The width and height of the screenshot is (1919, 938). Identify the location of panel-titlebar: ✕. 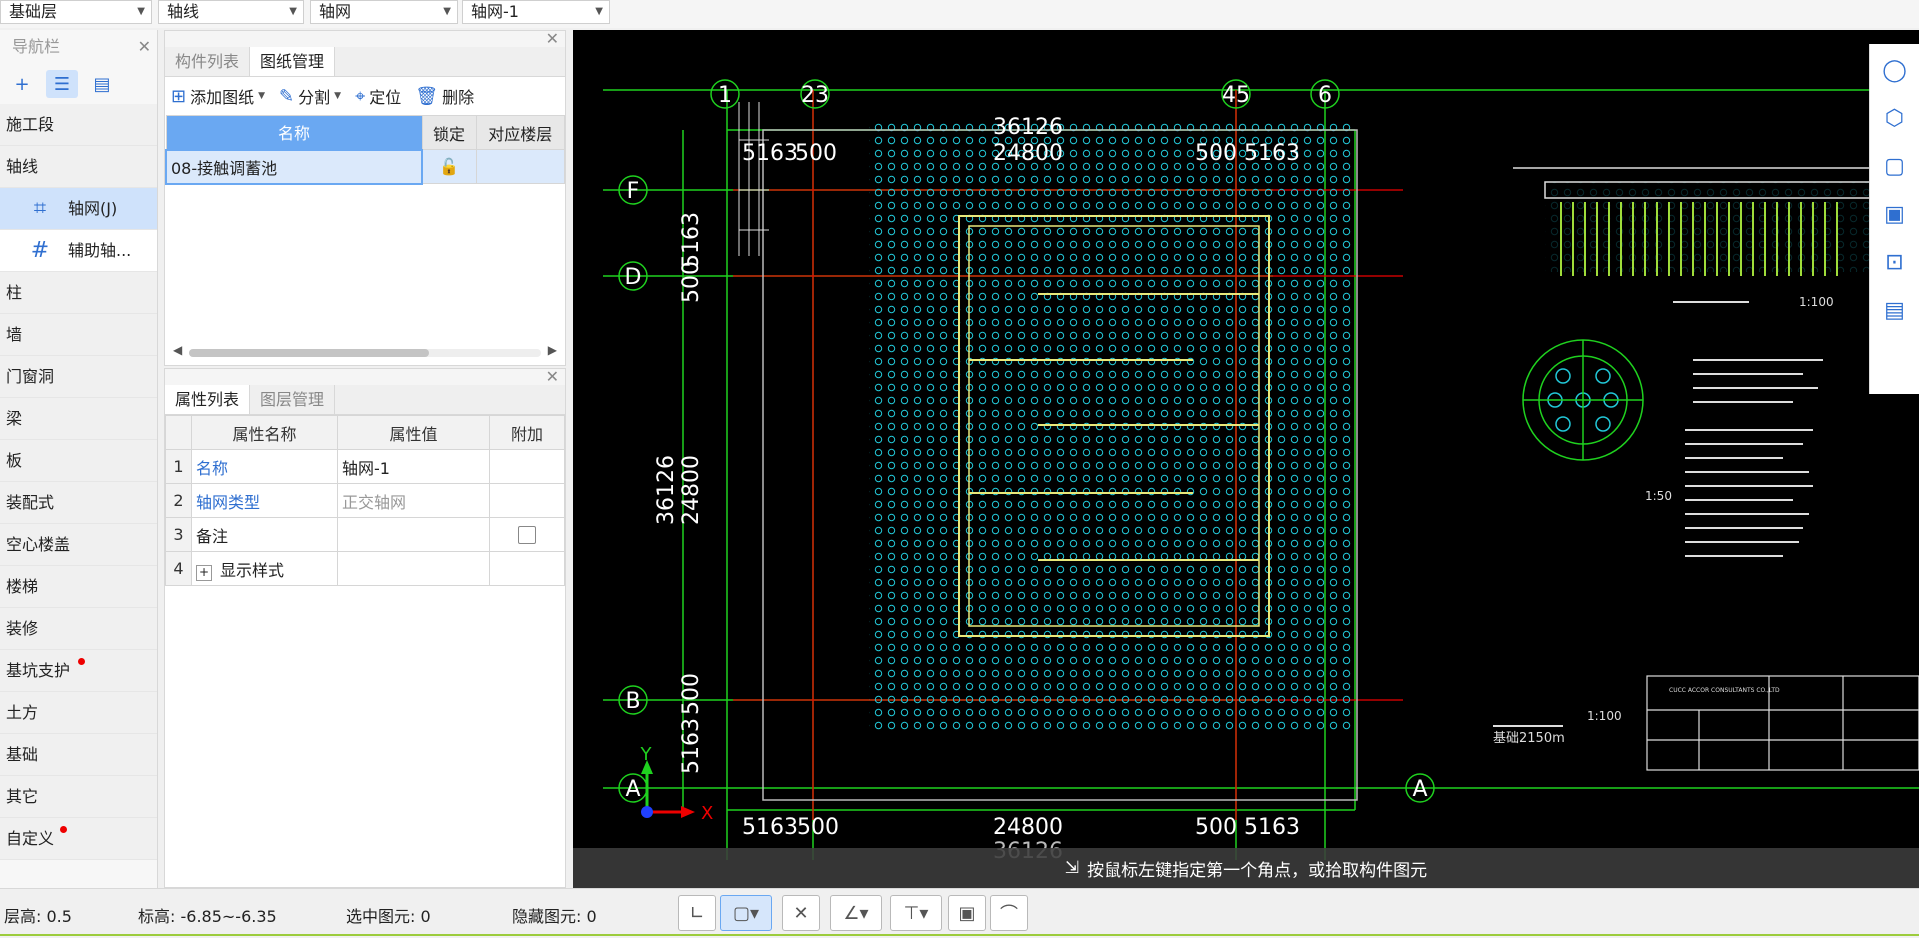
(365, 376).